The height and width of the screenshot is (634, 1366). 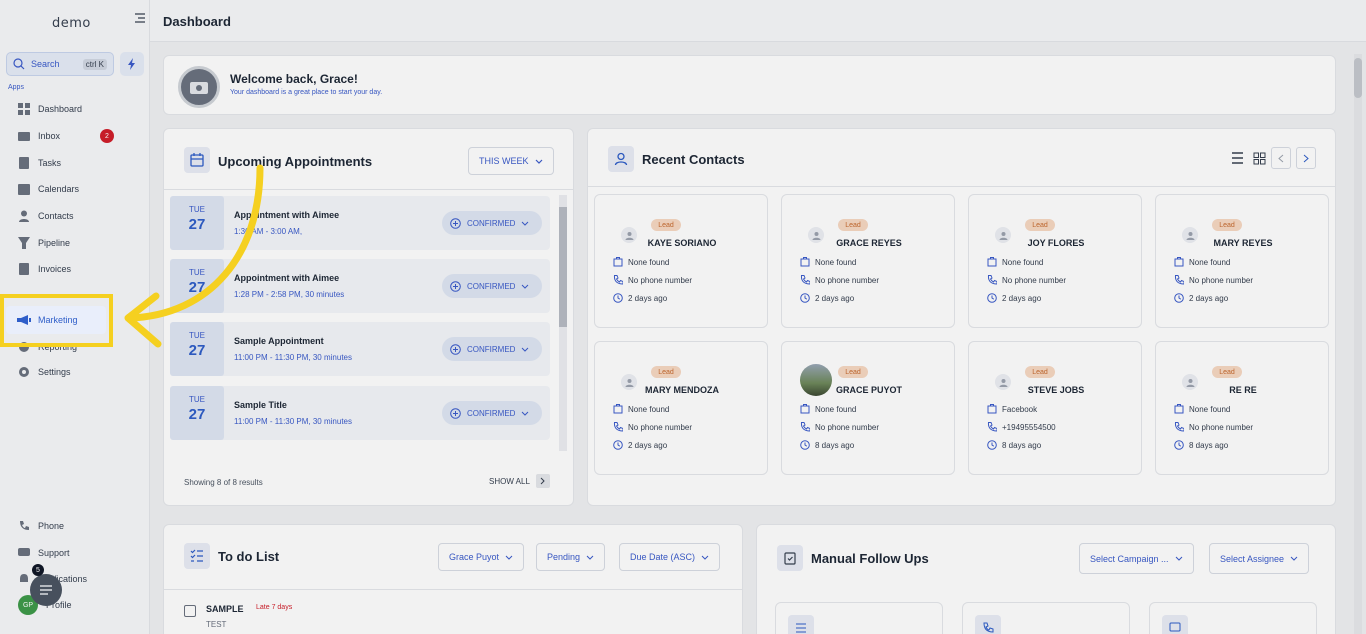 I want to click on phone-icon, so click(x=618, y=427).